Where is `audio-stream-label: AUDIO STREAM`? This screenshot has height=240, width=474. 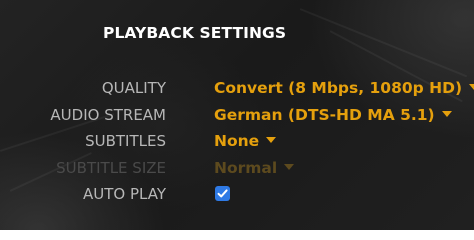
audio-stream-label: AUDIO STREAM is located at coordinates (108, 115).